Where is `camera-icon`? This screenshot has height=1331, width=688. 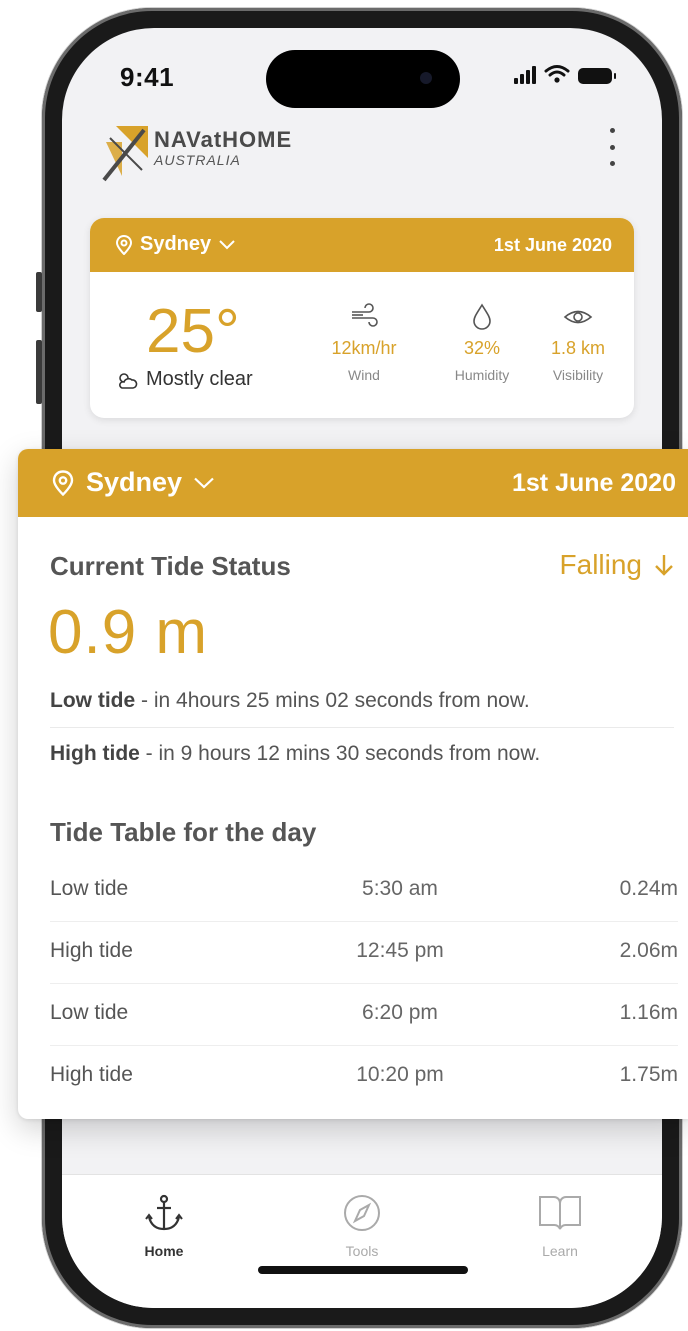 camera-icon is located at coordinates (426, 78).